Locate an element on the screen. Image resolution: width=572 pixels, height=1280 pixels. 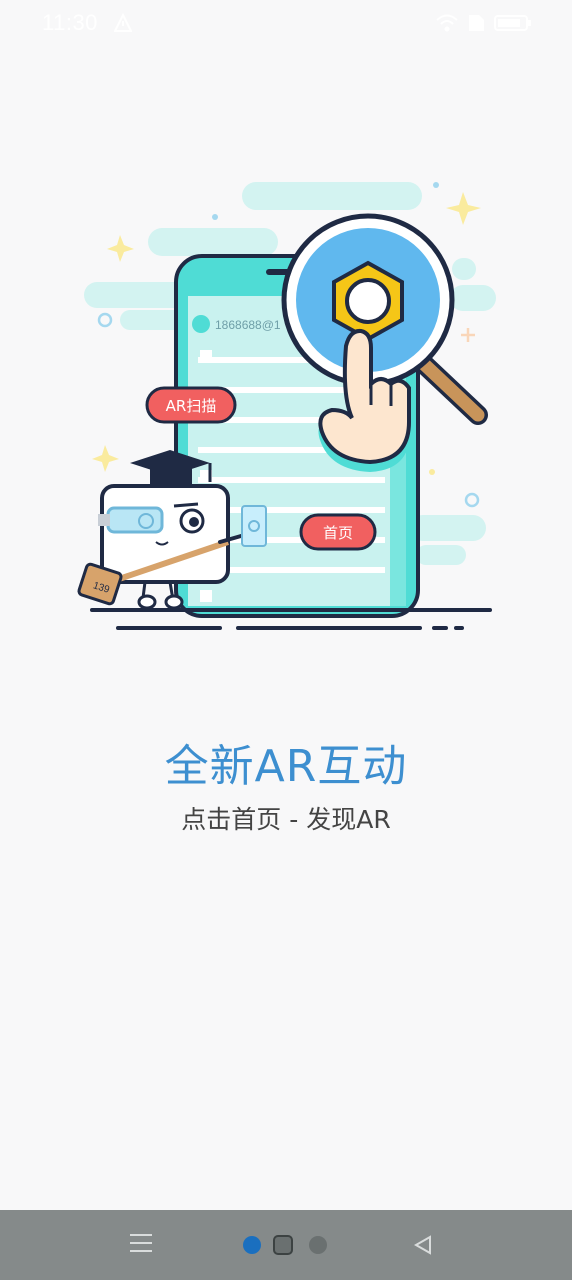
system-nav-bar is located at coordinates (286, 1245).